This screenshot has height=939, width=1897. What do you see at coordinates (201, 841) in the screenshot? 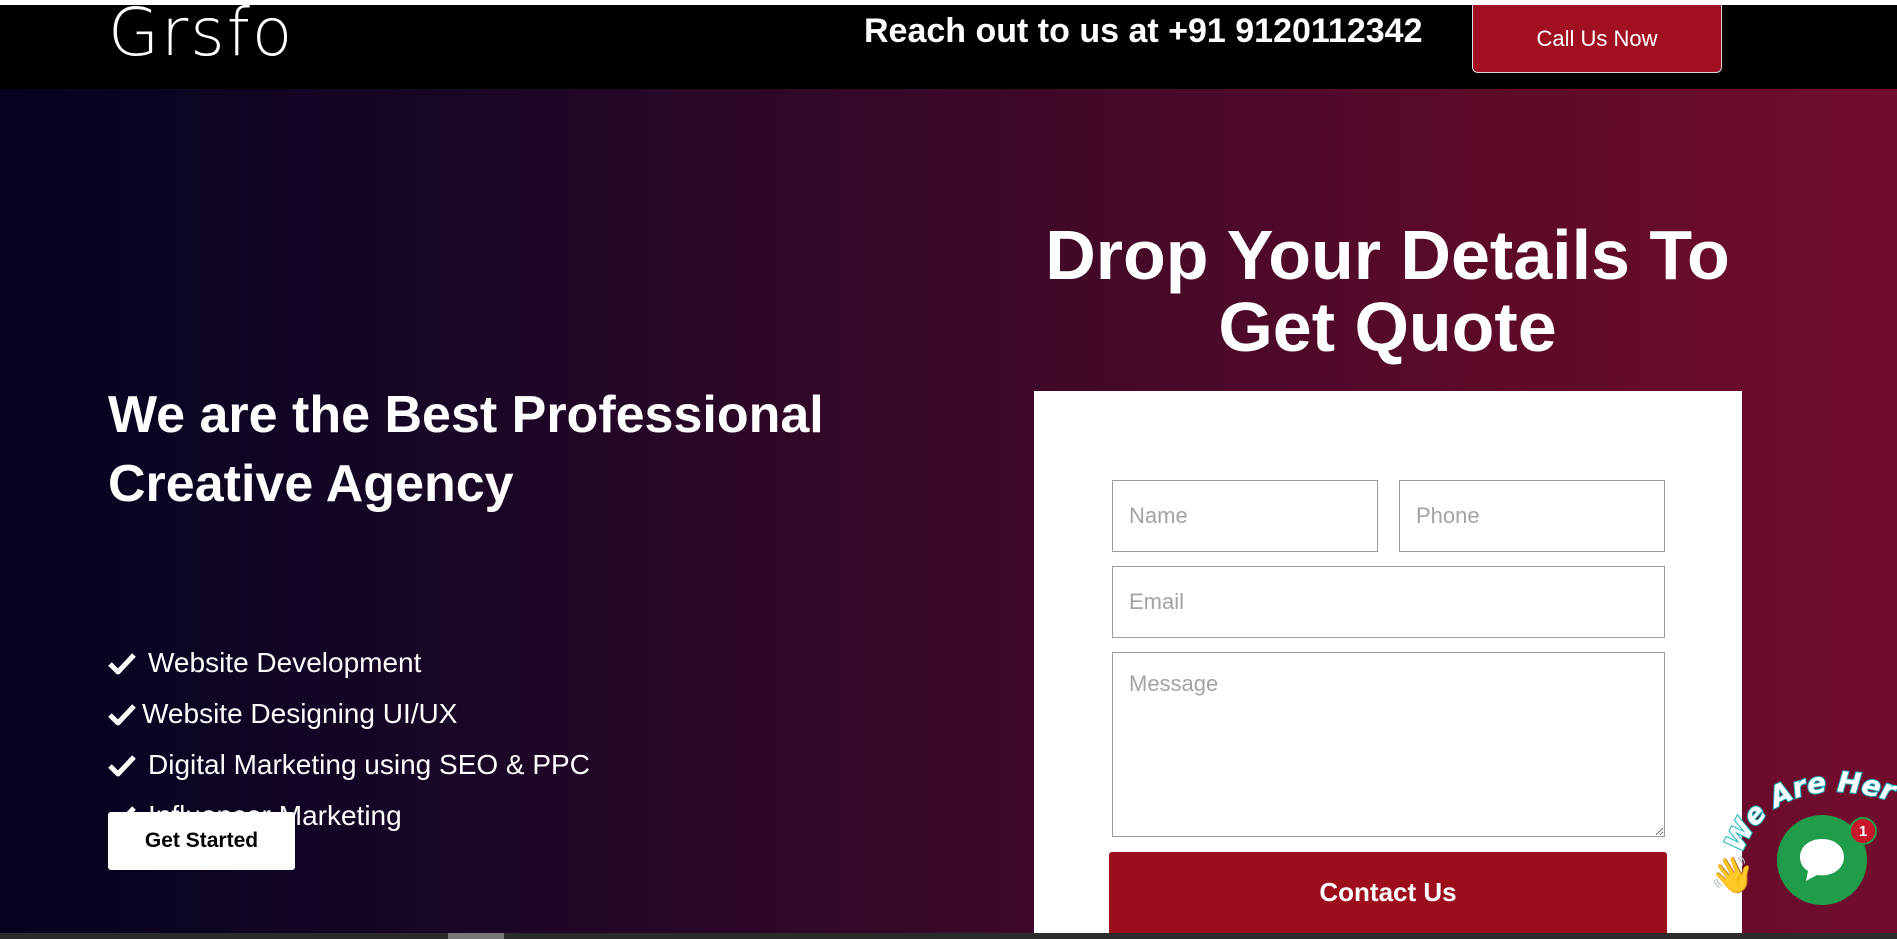
I see `get-started-button: Get Started` at bounding box center [201, 841].